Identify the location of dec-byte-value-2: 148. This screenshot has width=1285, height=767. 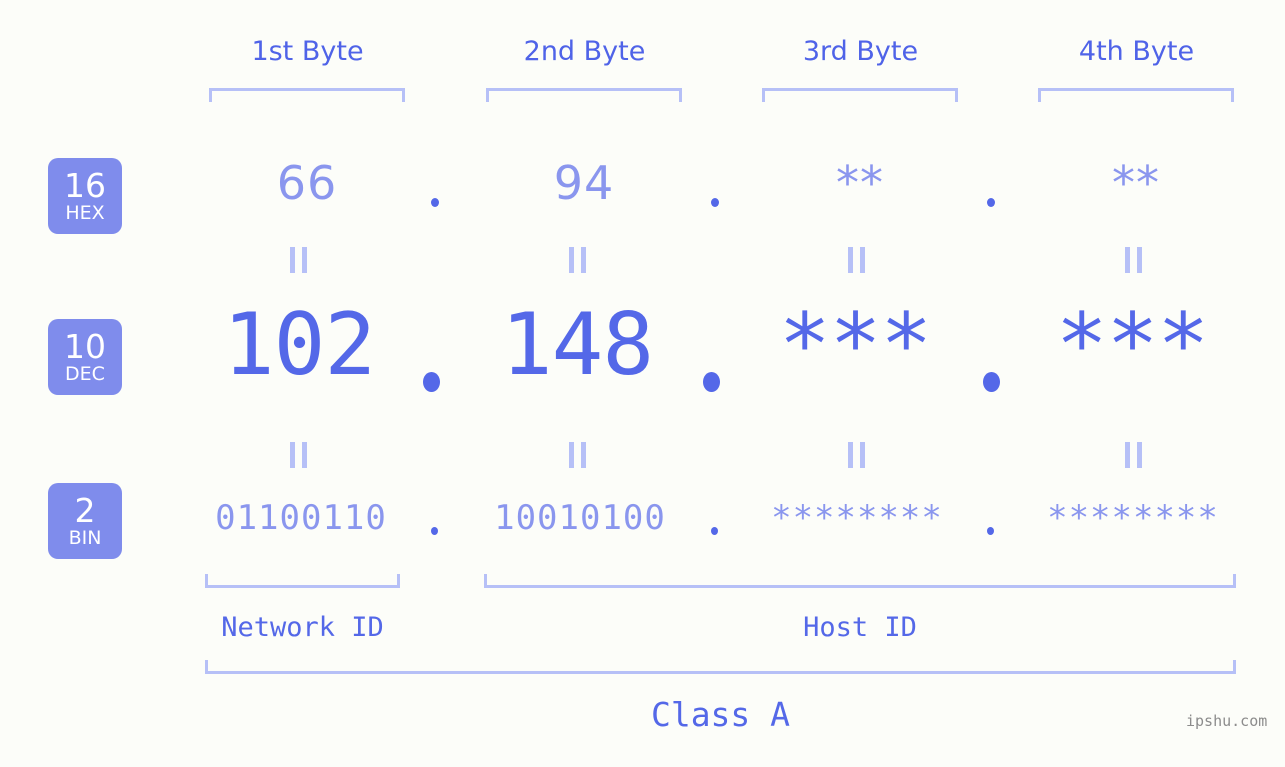
(577, 345).